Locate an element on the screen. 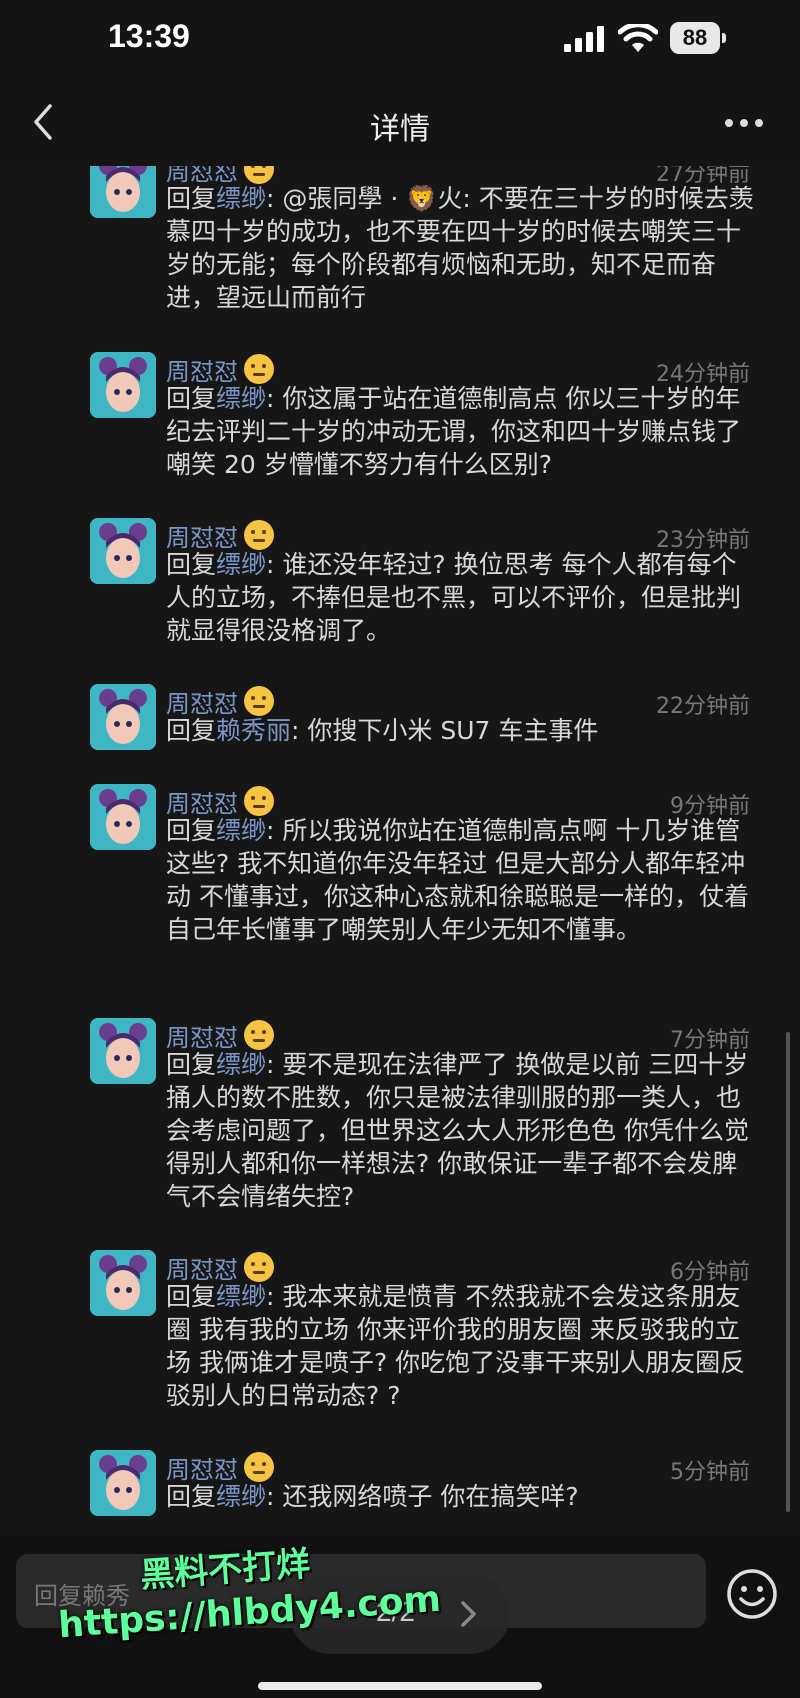 The width and height of the screenshot is (800, 1698). nav-bar: 详情 is located at coordinates (400, 123).